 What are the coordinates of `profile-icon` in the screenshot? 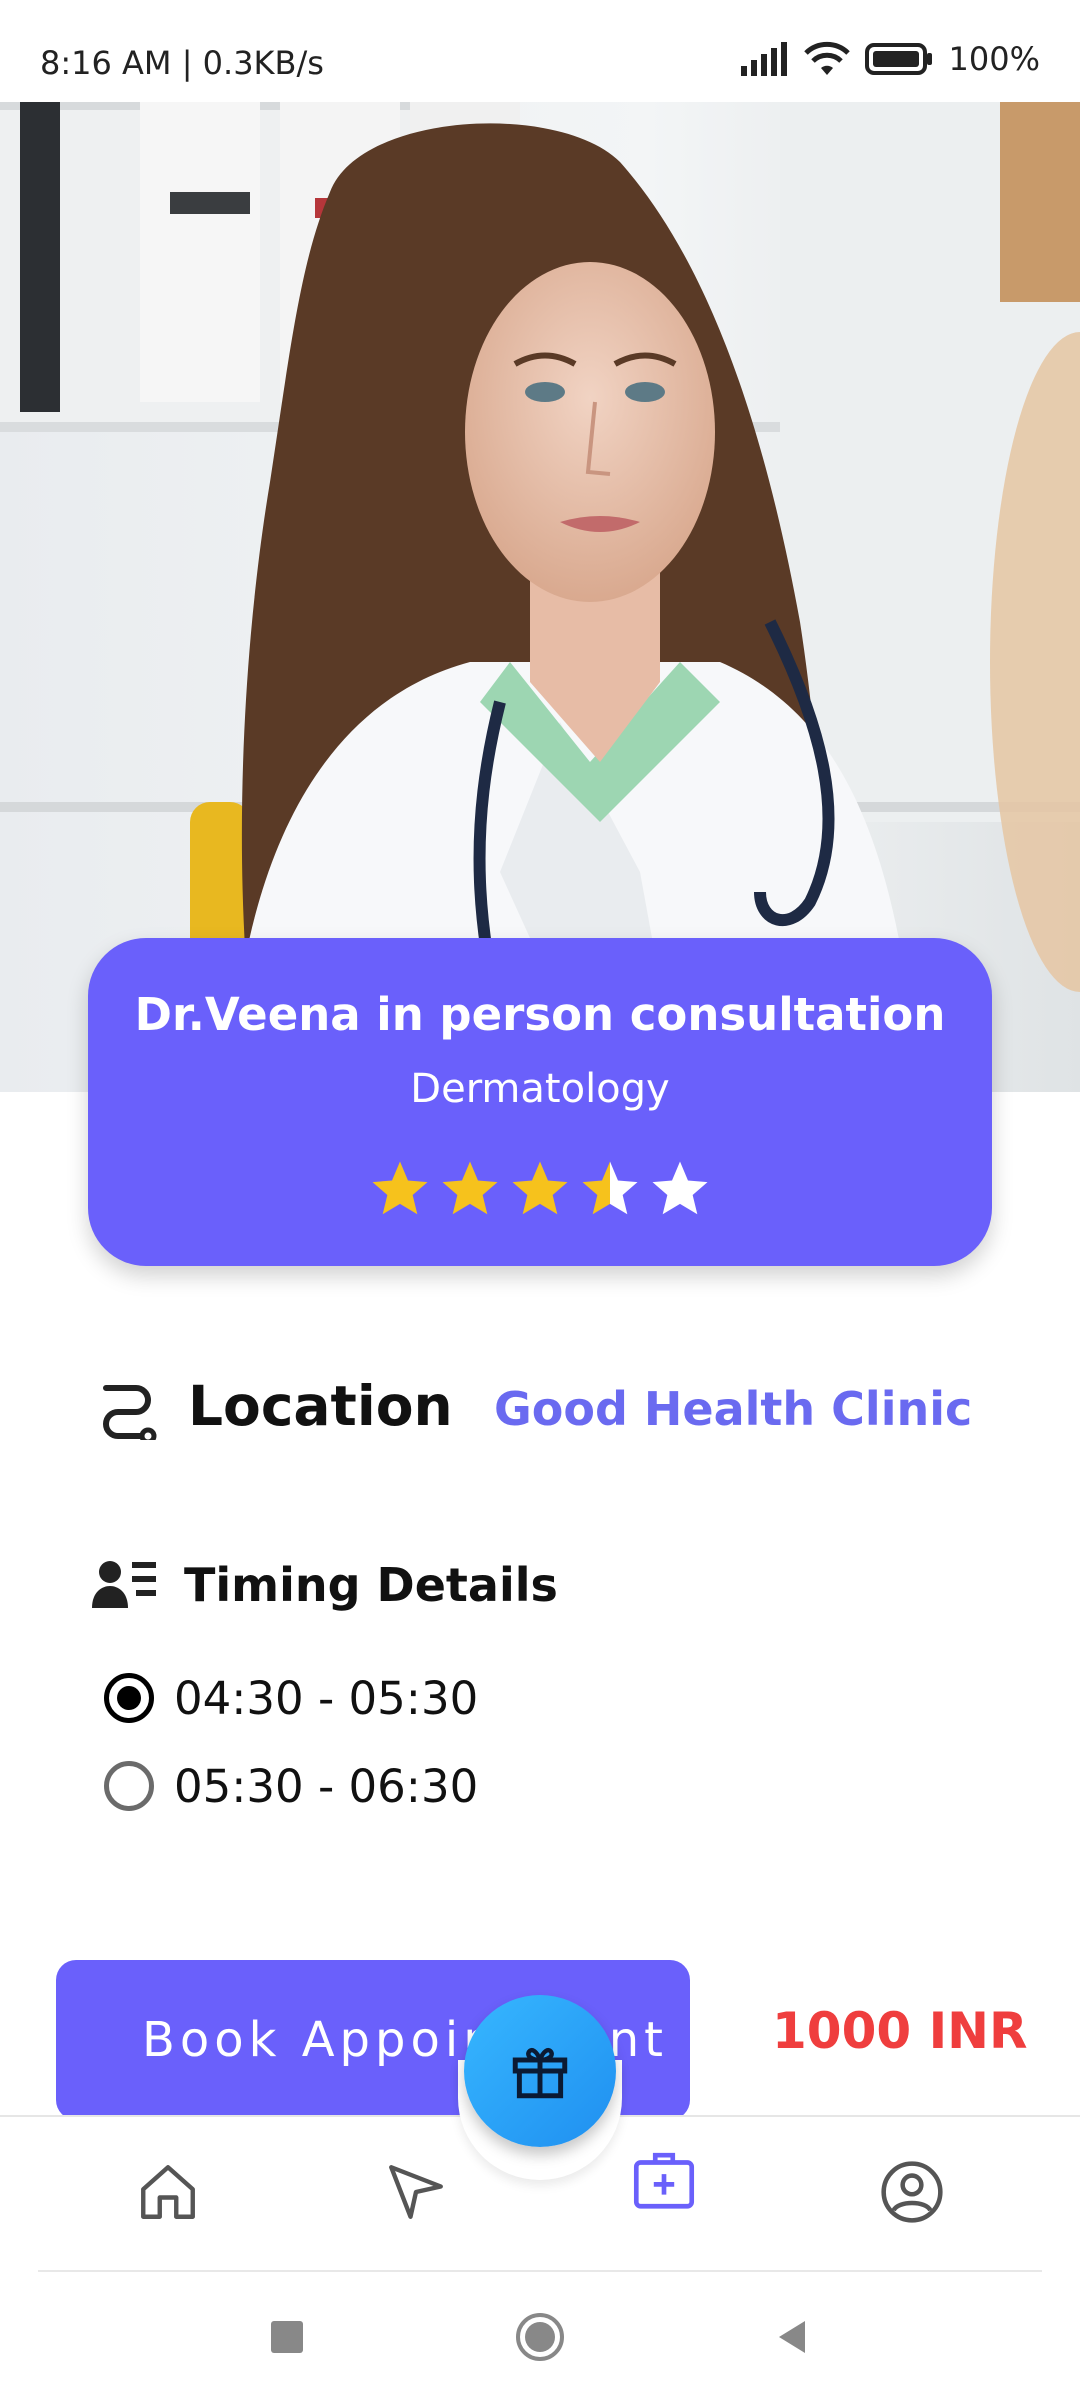 It's located at (912, 2192).